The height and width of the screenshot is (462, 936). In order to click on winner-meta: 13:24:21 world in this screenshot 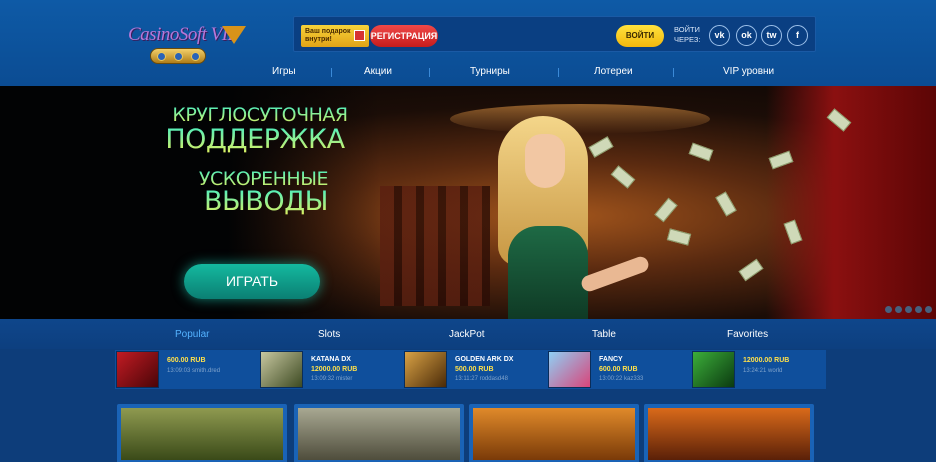, I will do `click(763, 371)`.